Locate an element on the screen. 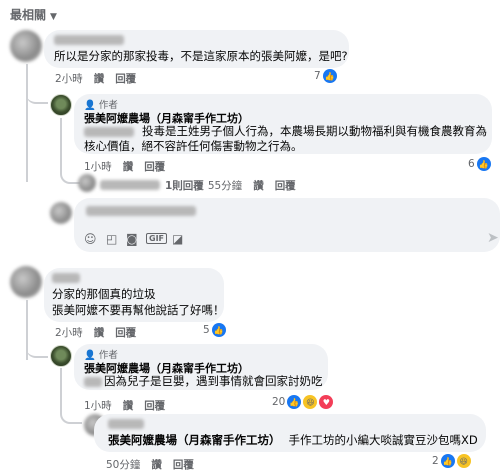 Image resolution: width=500 pixels, height=471 pixels. summary-time: 55分鐘 is located at coordinates (225, 186).